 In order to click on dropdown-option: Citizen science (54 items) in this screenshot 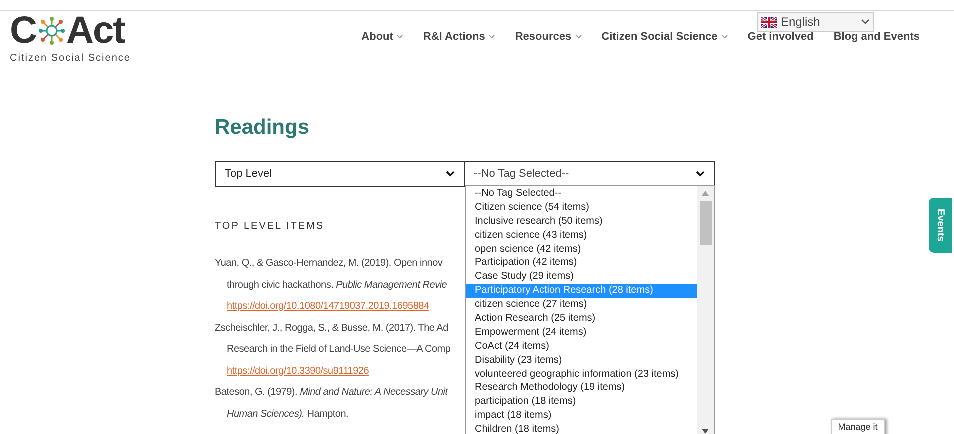, I will do `click(581, 207)`.